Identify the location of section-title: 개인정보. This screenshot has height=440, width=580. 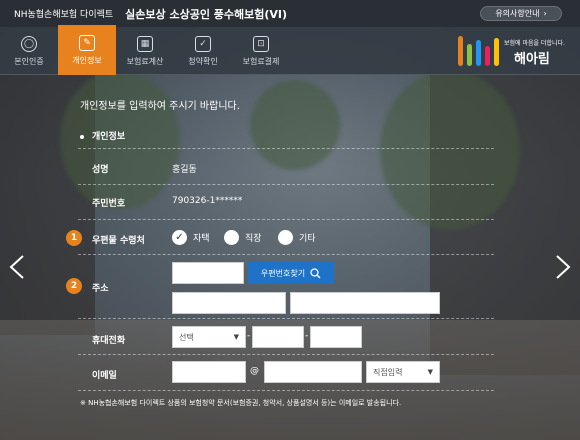
(102, 135).